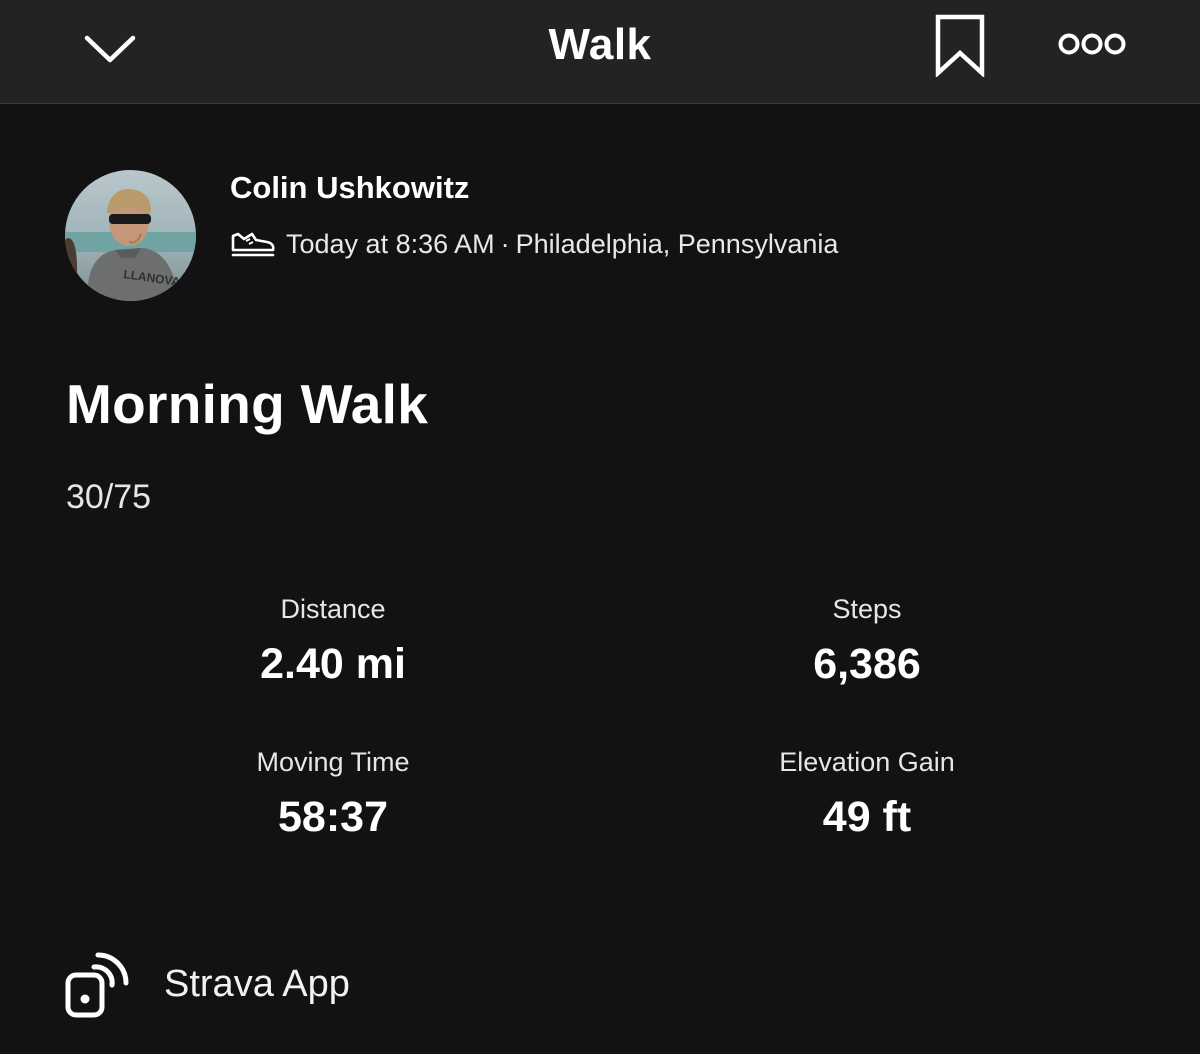 This screenshot has height=1054, width=1200. Describe the element at coordinates (333, 664) in the screenshot. I see `stat-value: 2.40 mi` at that location.